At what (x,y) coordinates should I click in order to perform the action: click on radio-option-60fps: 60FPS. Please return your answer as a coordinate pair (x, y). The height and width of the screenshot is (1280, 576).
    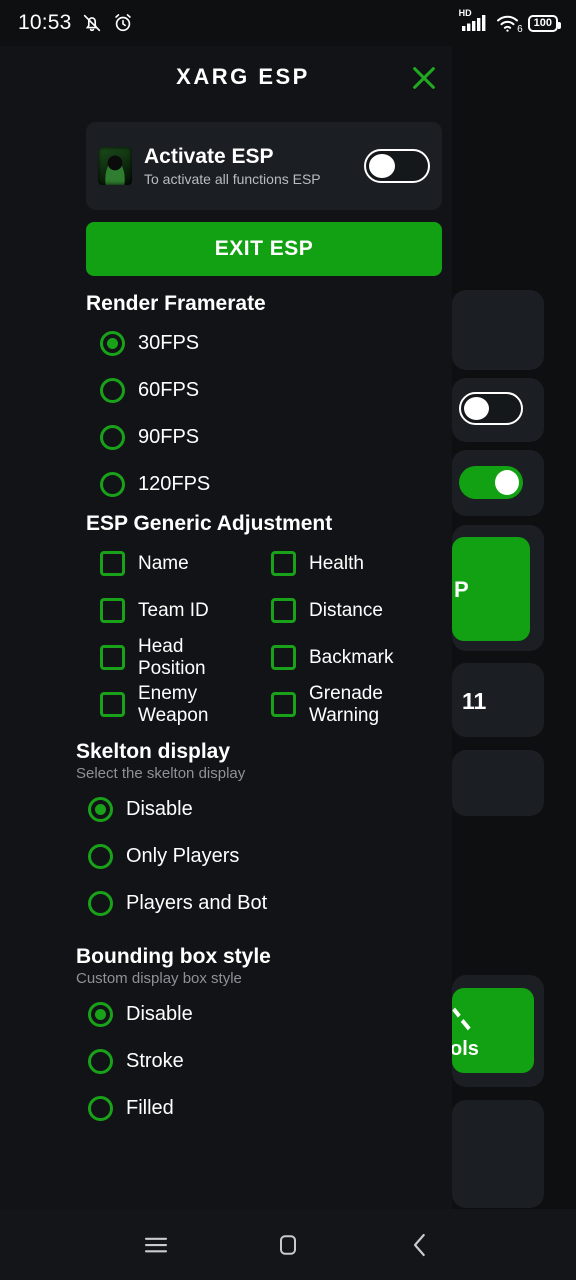
    Looking at the image, I should click on (271, 390).